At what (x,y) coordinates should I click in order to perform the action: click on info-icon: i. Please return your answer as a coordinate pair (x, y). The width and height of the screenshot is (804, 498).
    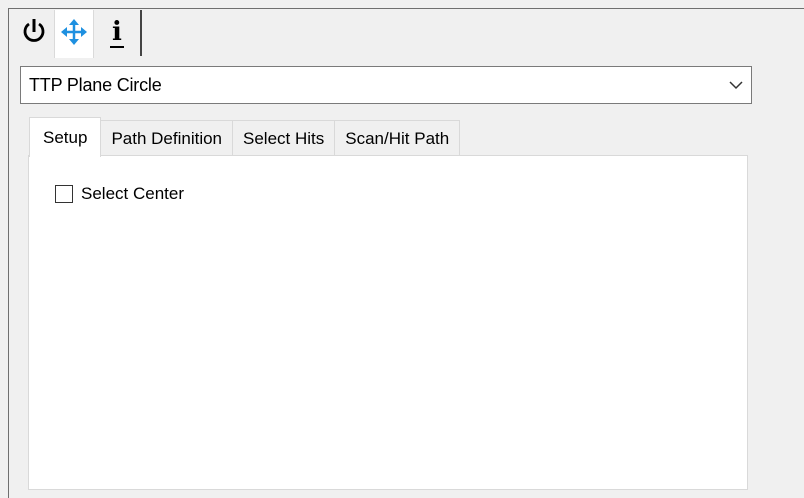
    Looking at the image, I should click on (117, 32).